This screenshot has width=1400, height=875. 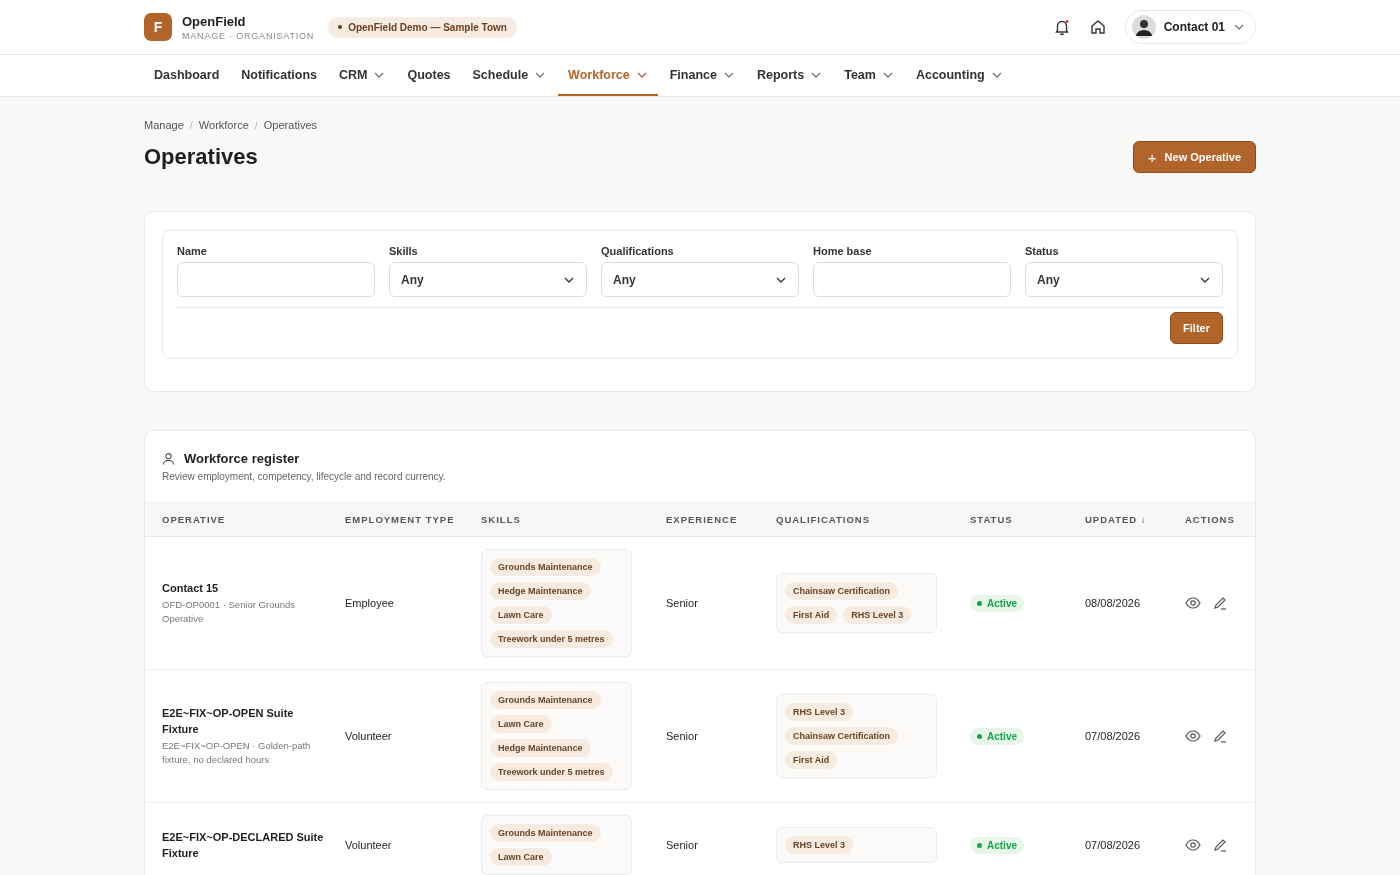 What do you see at coordinates (290, 125) in the screenshot?
I see `breadcrumb-current: Operatives` at bounding box center [290, 125].